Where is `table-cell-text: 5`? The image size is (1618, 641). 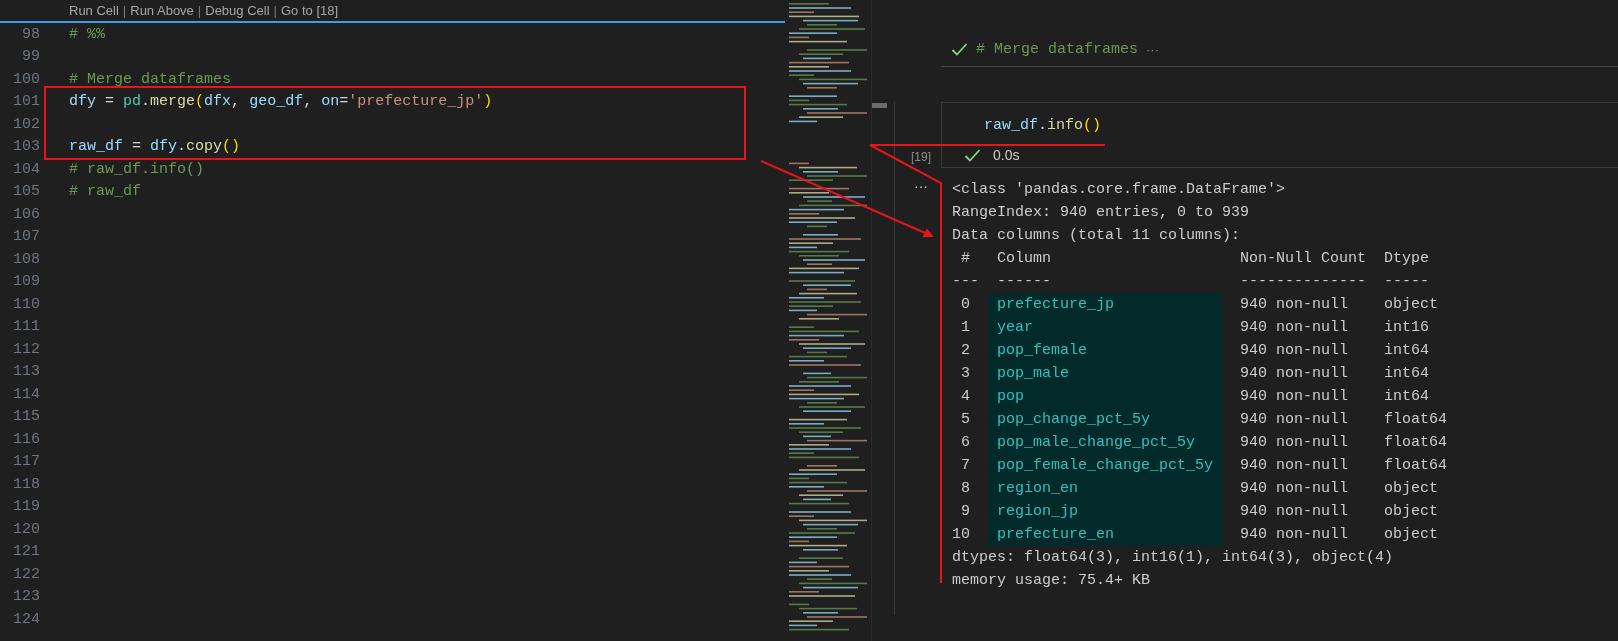 table-cell-text: 5 is located at coordinates (965, 420).